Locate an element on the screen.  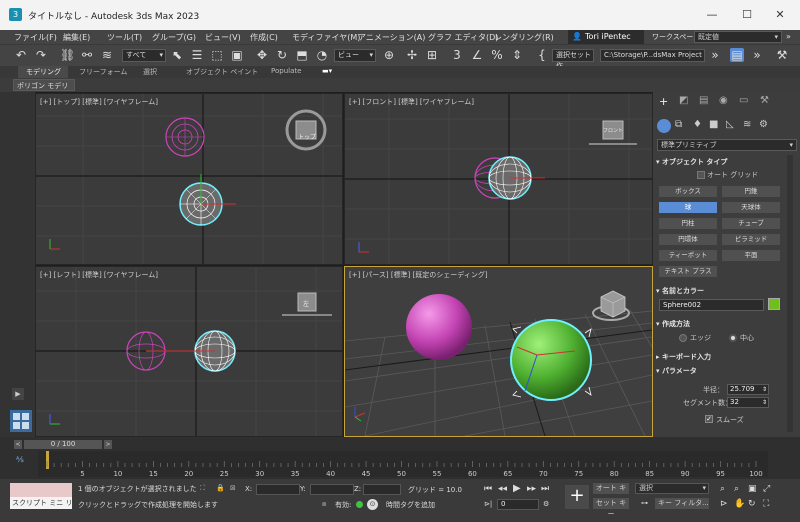
snaps-toggle-icon: 3 is located at coordinates (457, 55).